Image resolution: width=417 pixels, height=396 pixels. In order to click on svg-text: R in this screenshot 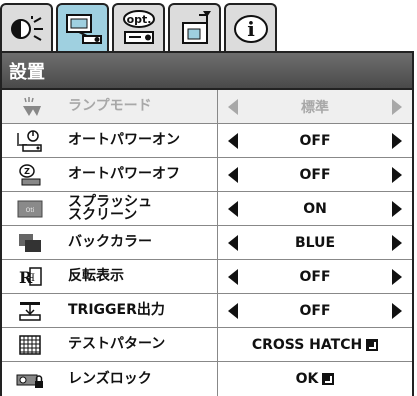, I will do `click(31, 278)`.